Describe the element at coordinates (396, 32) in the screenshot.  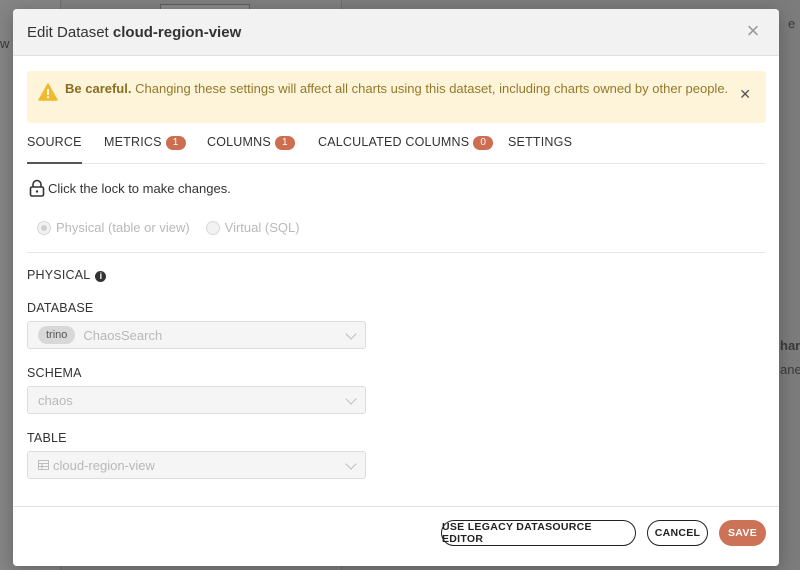
I see `modal-header: Edit Dataset cloud-region-view ×` at that location.